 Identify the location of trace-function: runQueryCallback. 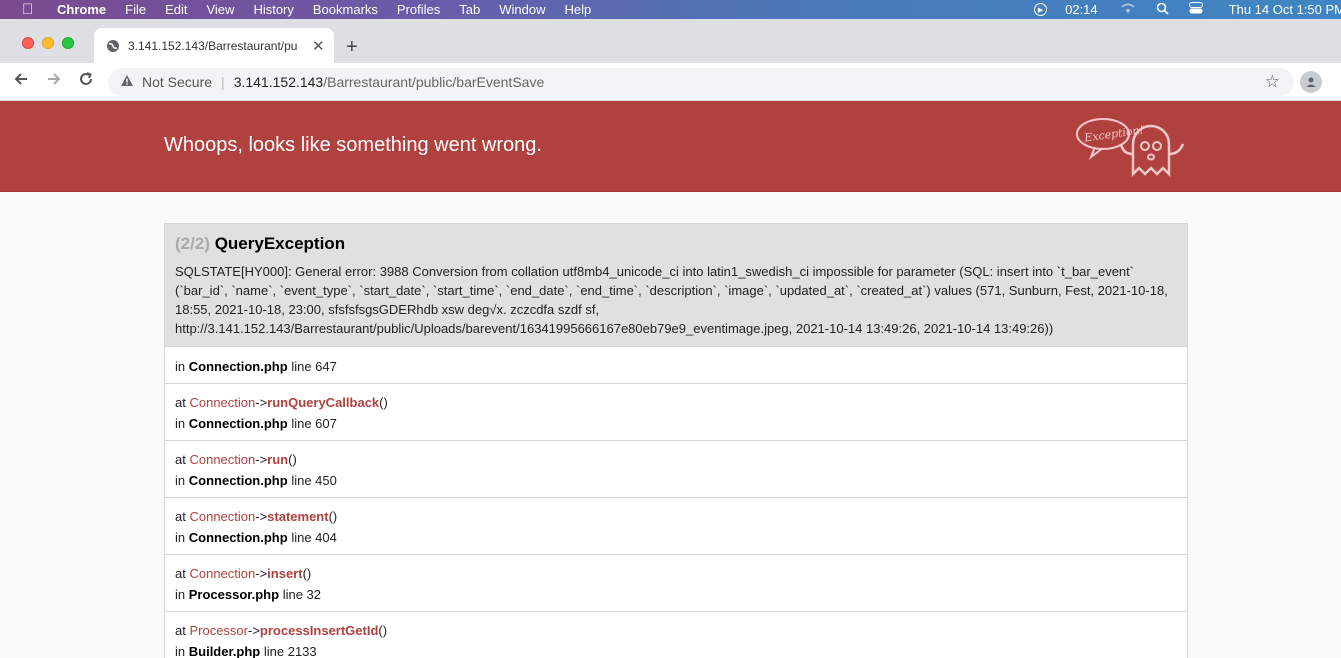
(323, 402).